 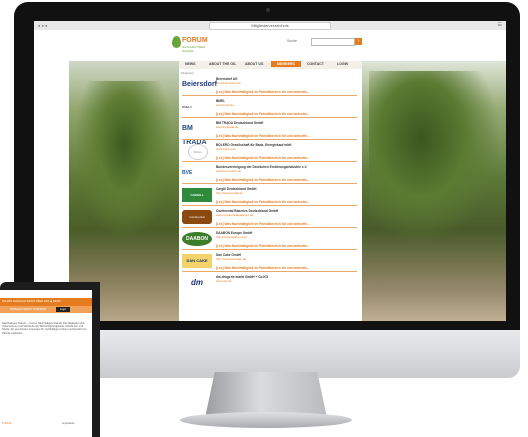 What do you see at coordinates (195, 40) in the screenshot?
I see `logo-title: FORUM` at bounding box center [195, 40].